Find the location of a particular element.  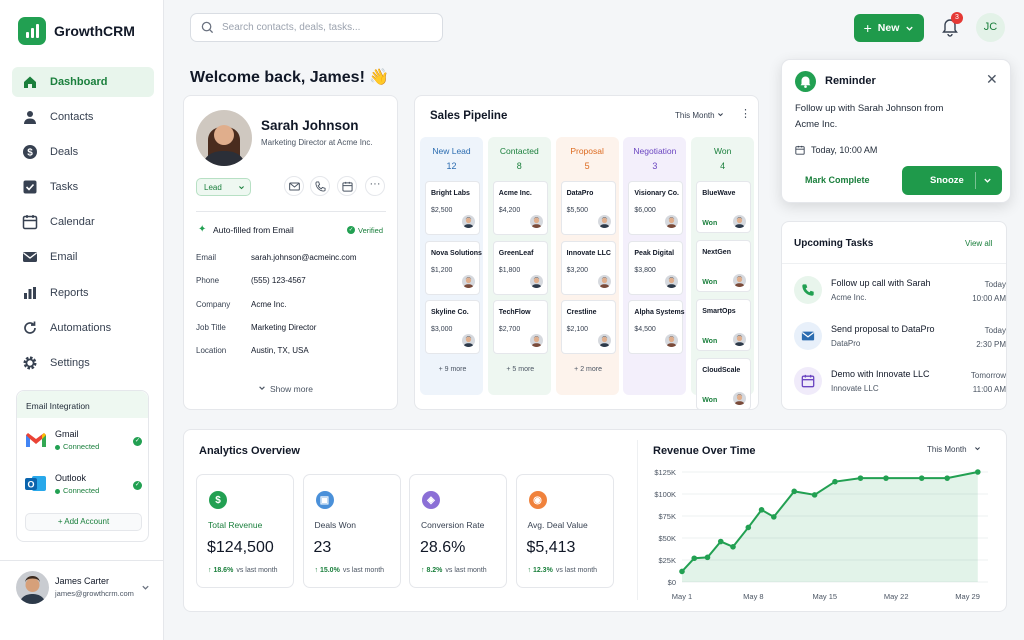

dollar-icon: $ is located at coordinates (30, 152).